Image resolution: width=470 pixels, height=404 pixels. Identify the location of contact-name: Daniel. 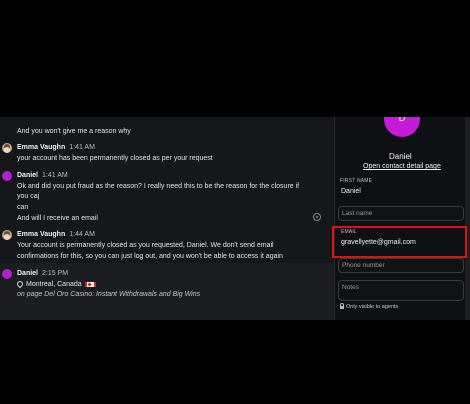
(400, 156).